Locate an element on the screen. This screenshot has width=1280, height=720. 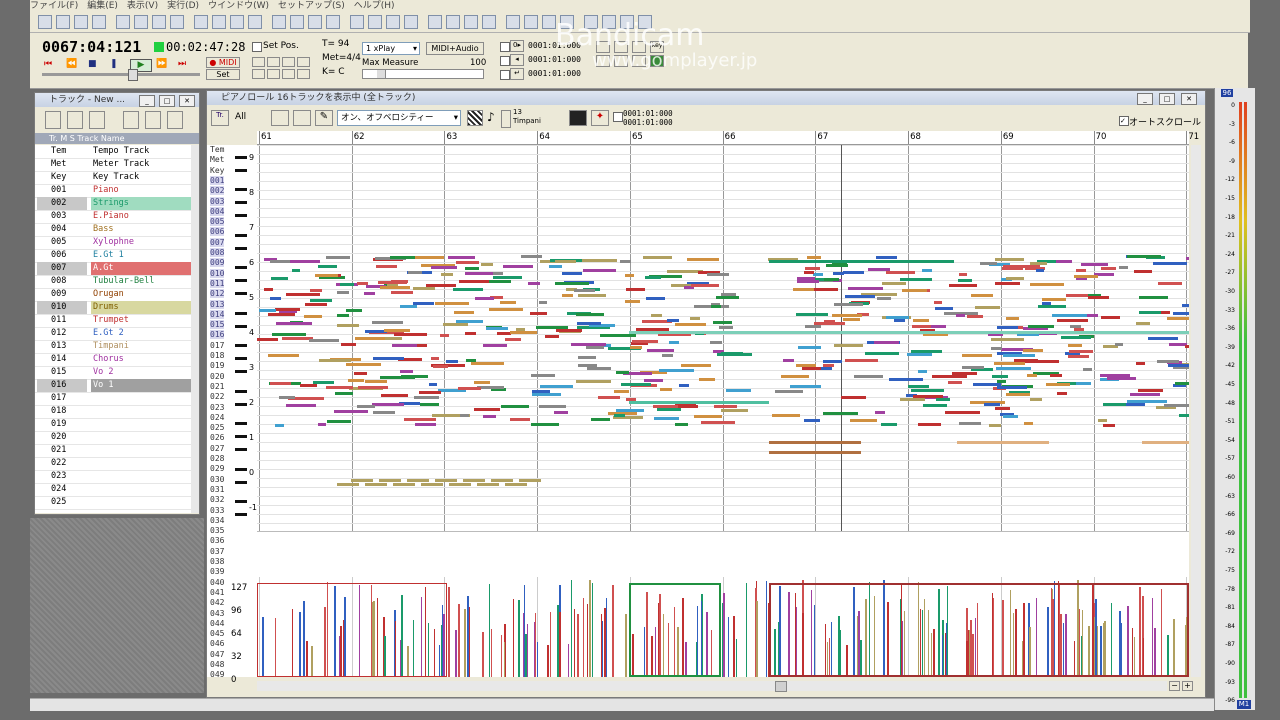
horizontal-scrollbar is located at coordinates (712, 686).